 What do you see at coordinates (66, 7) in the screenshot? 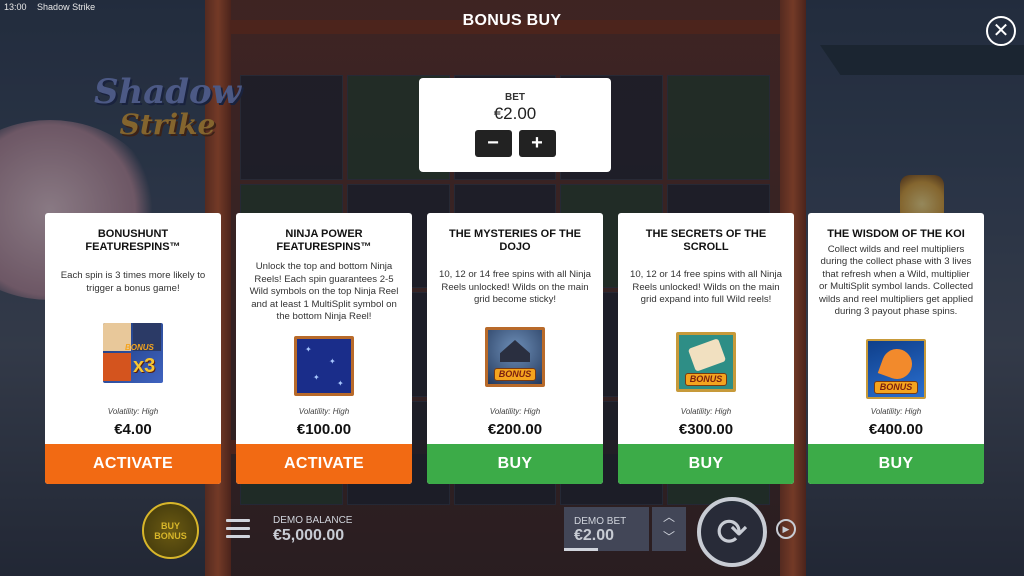
I see `status-app-title: Shadow Strike` at bounding box center [66, 7].